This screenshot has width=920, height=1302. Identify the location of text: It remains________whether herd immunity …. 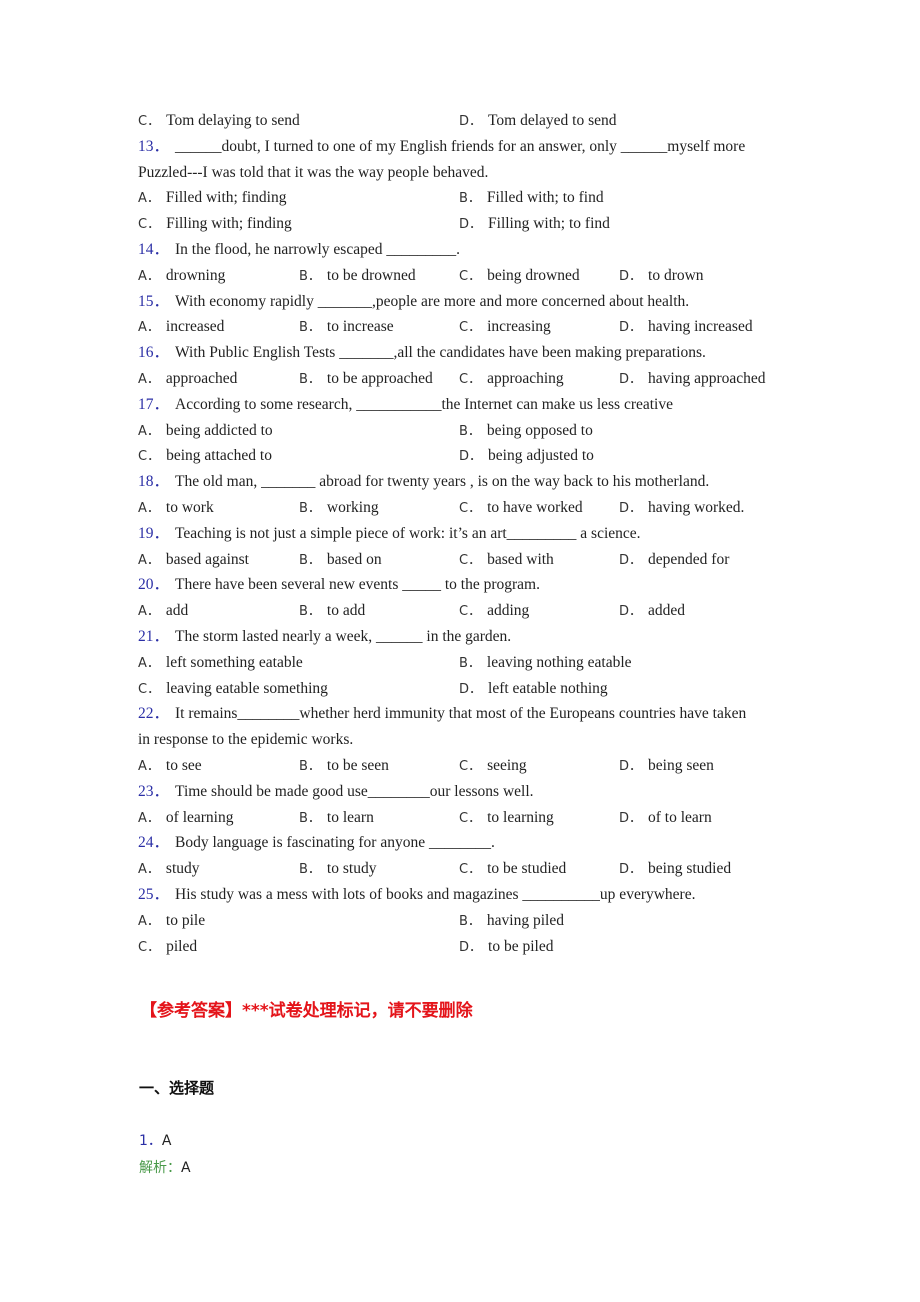
(461, 714).